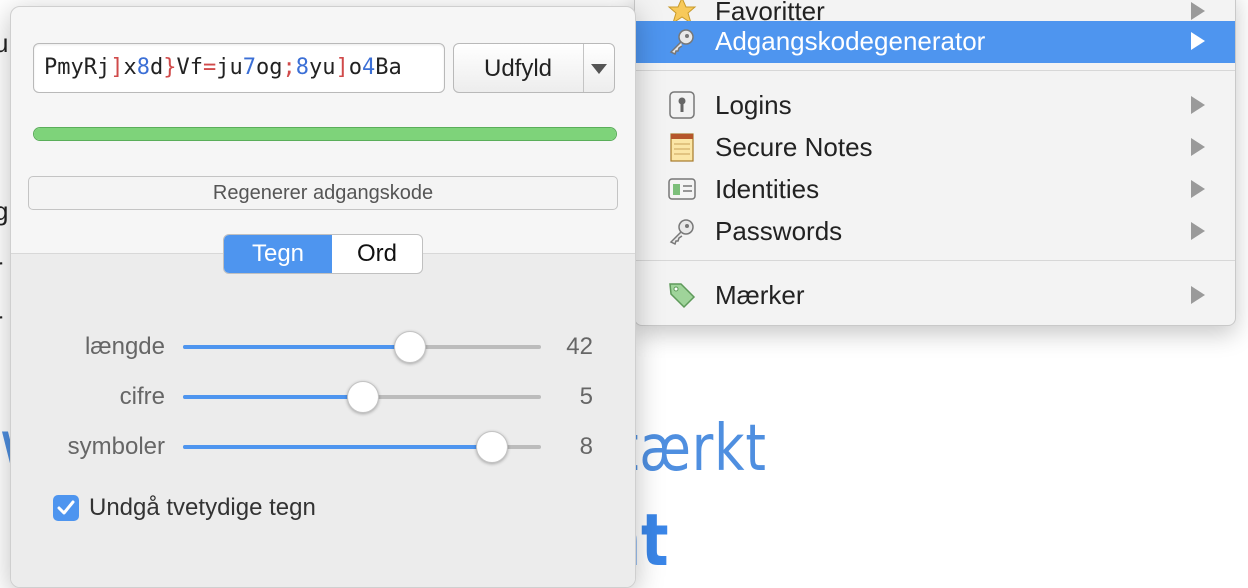  What do you see at coordinates (586, 446) in the screenshot?
I see `slider-value: 8` at bounding box center [586, 446].